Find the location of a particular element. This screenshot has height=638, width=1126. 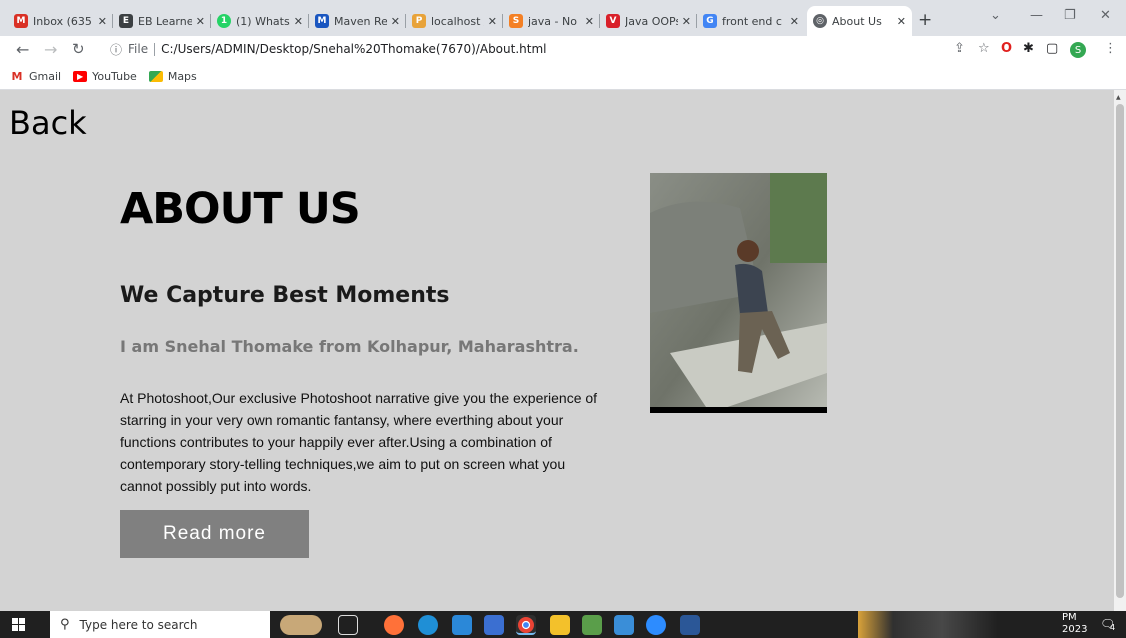

maven-icon: M is located at coordinates (322, 21).